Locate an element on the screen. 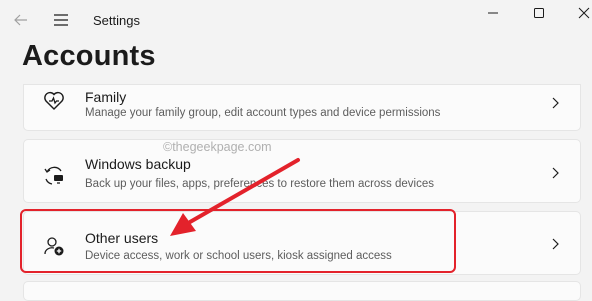 This screenshot has height=301, width=592. windows-backup-title: Windows backup is located at coordinates (138, 164).